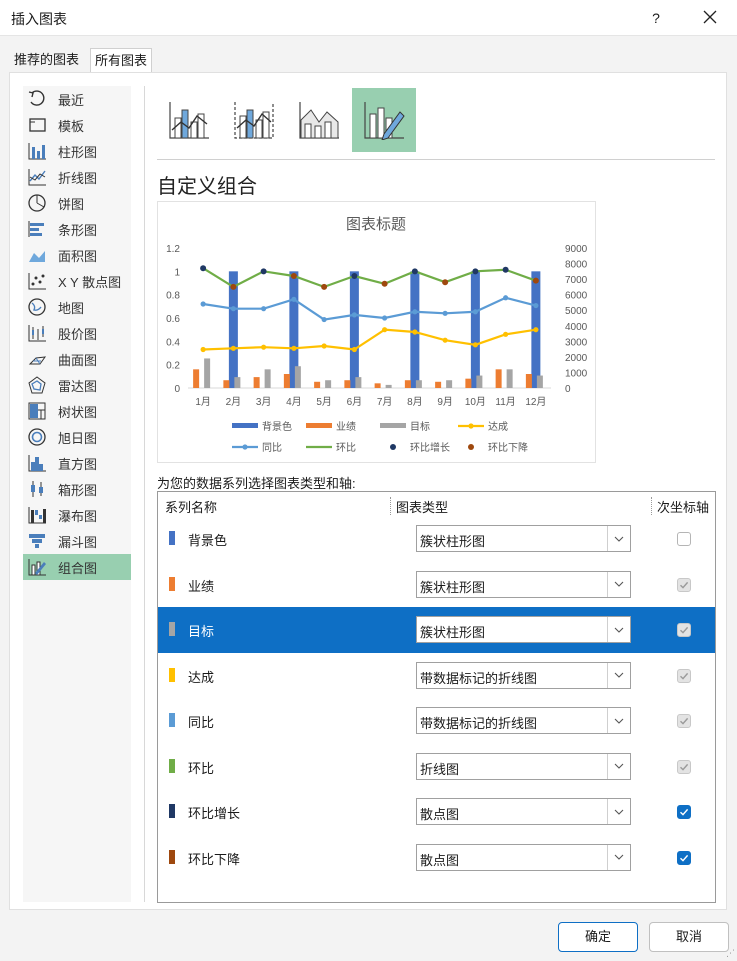 This screenshot has height=961, width=737. Describe the element at coordinates (201, 586) in the screenshot. I see `series-name: 业绩` at that location.